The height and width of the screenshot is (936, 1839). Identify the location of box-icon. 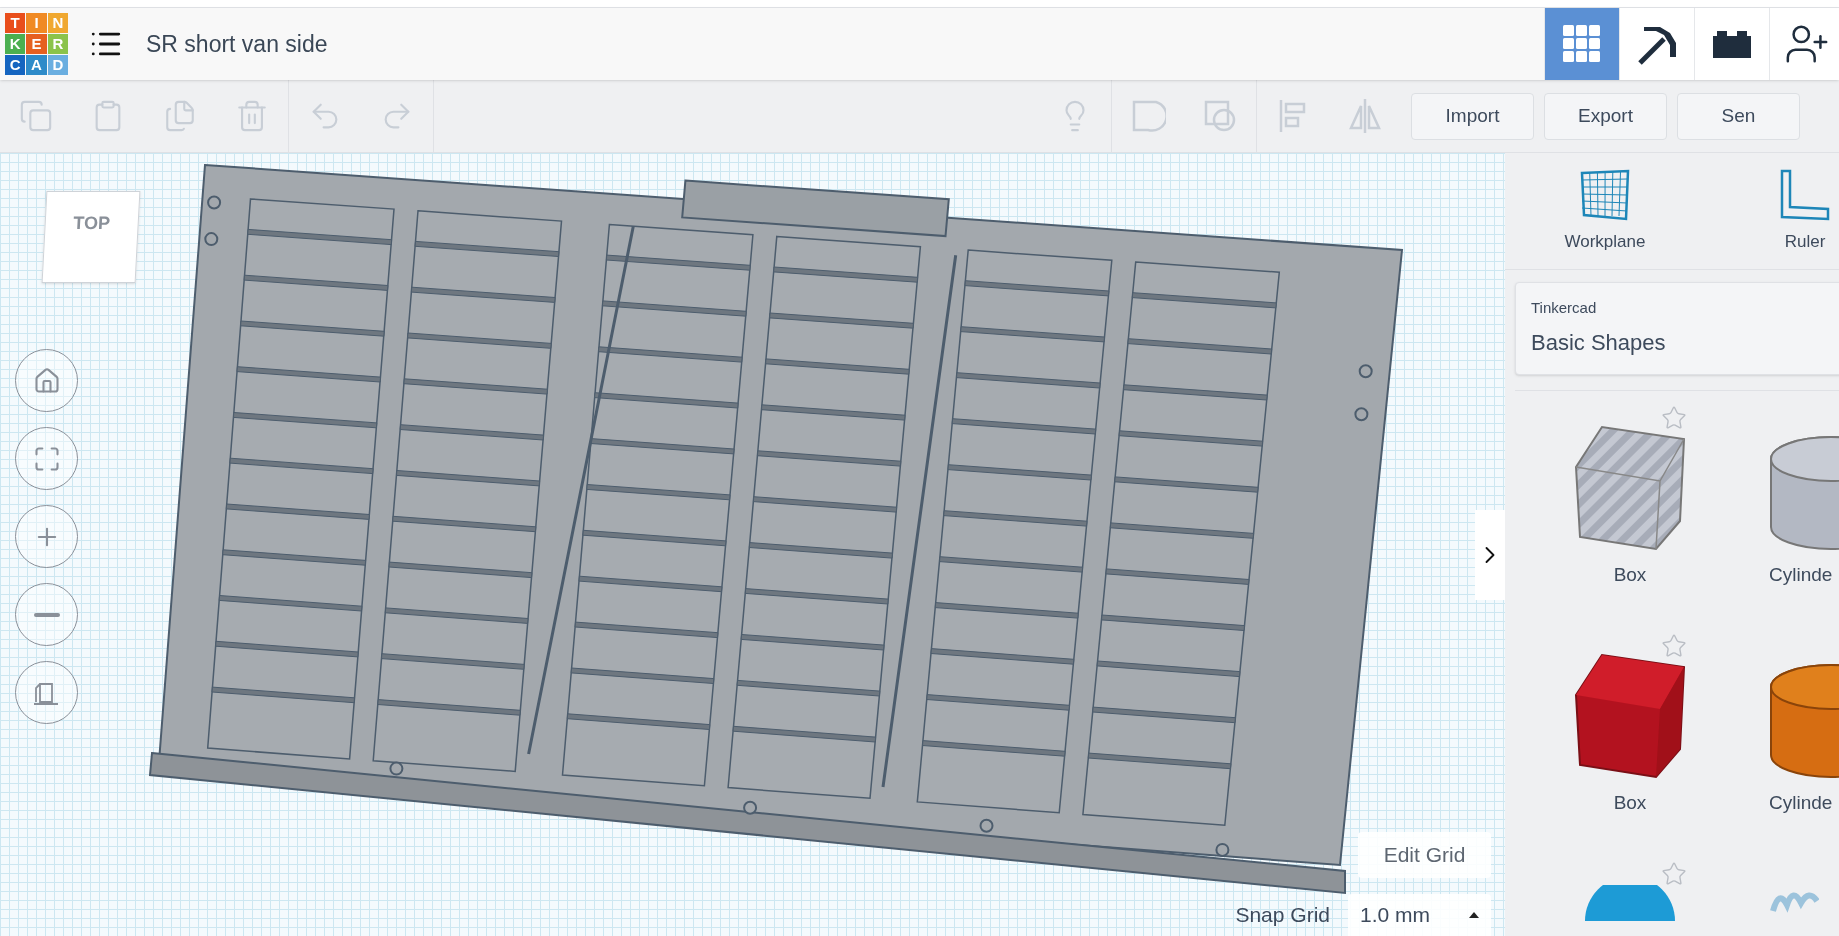
(1630, 716).